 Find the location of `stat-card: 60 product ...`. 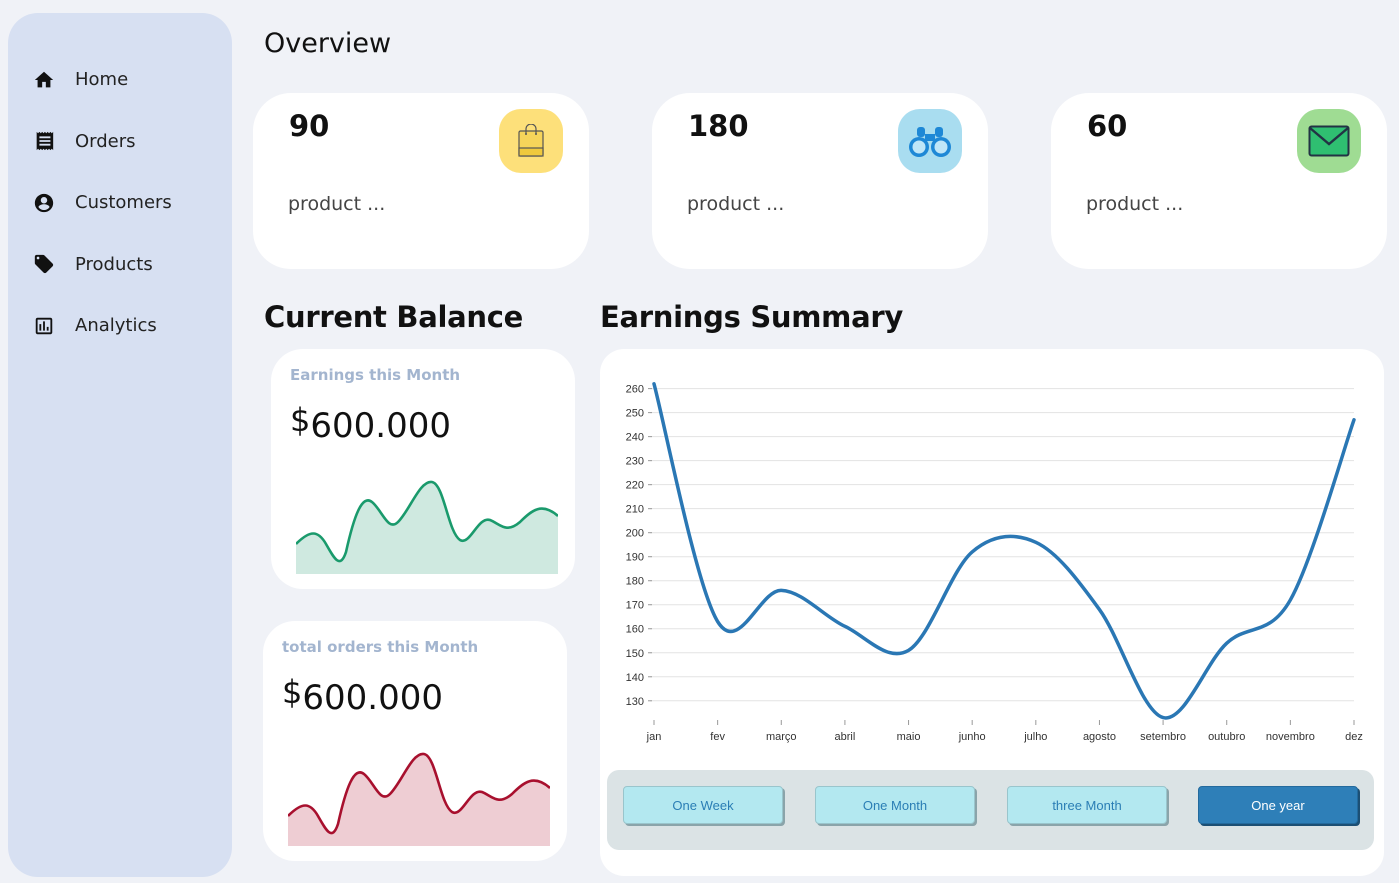

stat-card: 60 product ... is located at coordinates (1219, 181).